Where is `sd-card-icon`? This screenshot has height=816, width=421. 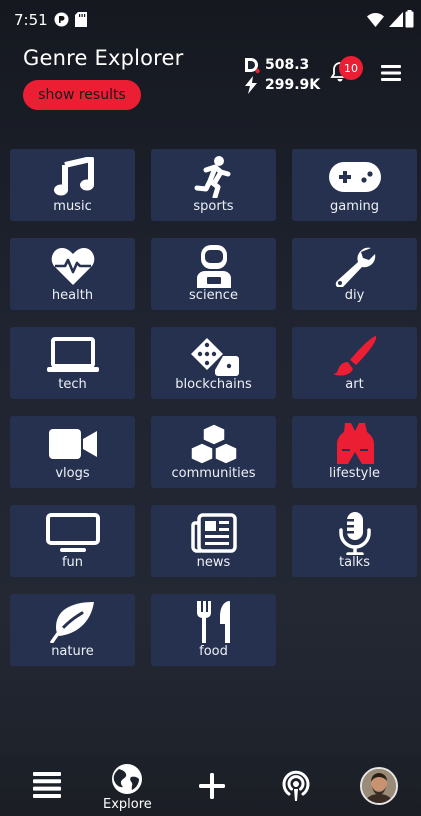 sd-card-icon is located at coordinates (81, 19).